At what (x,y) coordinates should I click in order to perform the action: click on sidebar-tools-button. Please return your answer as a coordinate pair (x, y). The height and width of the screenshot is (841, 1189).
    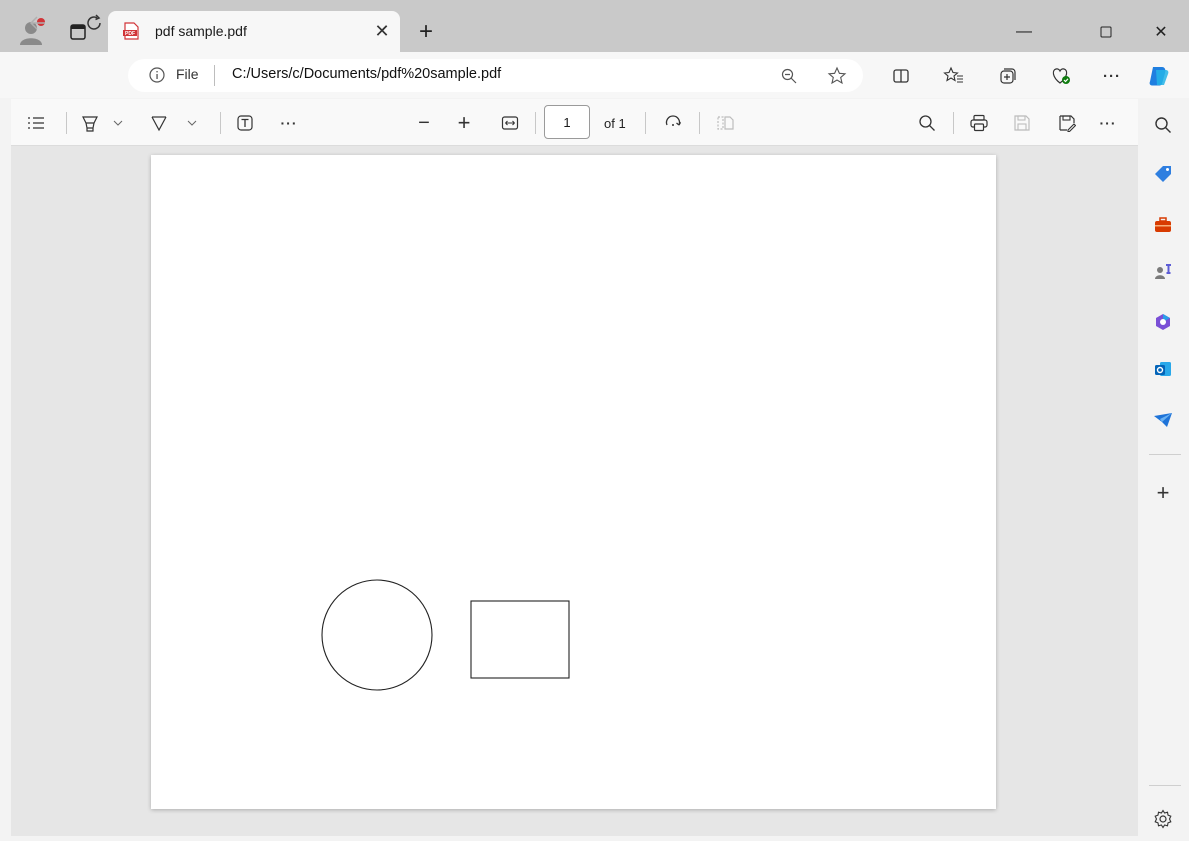
    Looking at the image, I should click on (1163, 225).